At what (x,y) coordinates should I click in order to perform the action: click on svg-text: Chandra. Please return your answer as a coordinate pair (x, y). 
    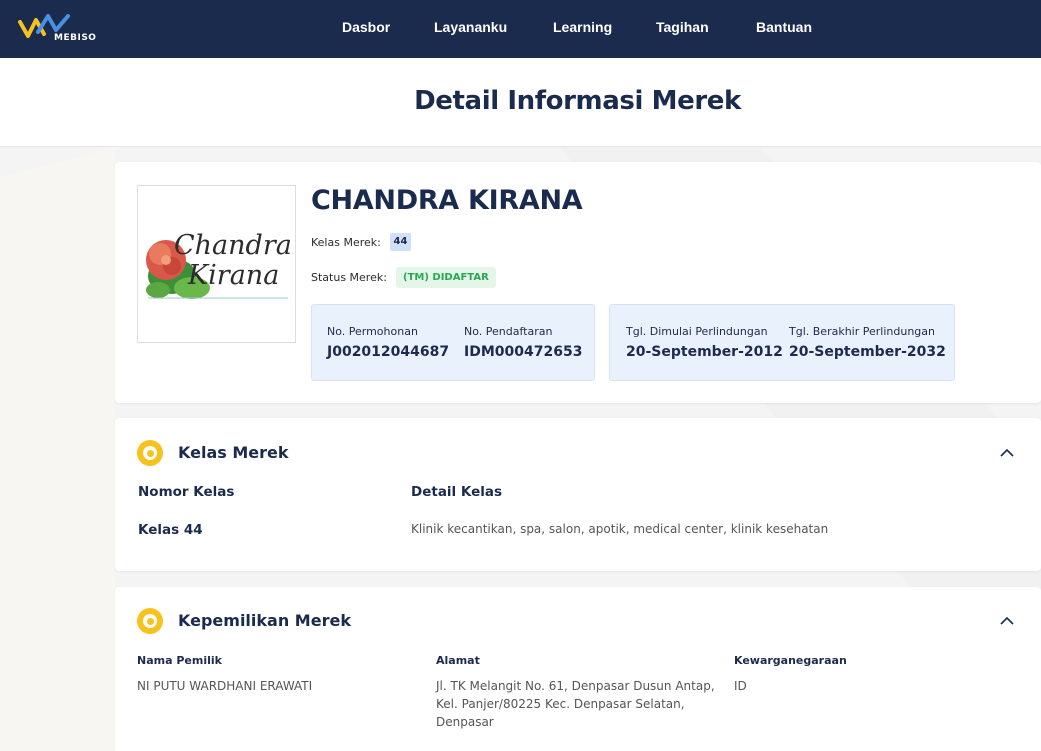
    Looking at the image, I should click on (233, 245).